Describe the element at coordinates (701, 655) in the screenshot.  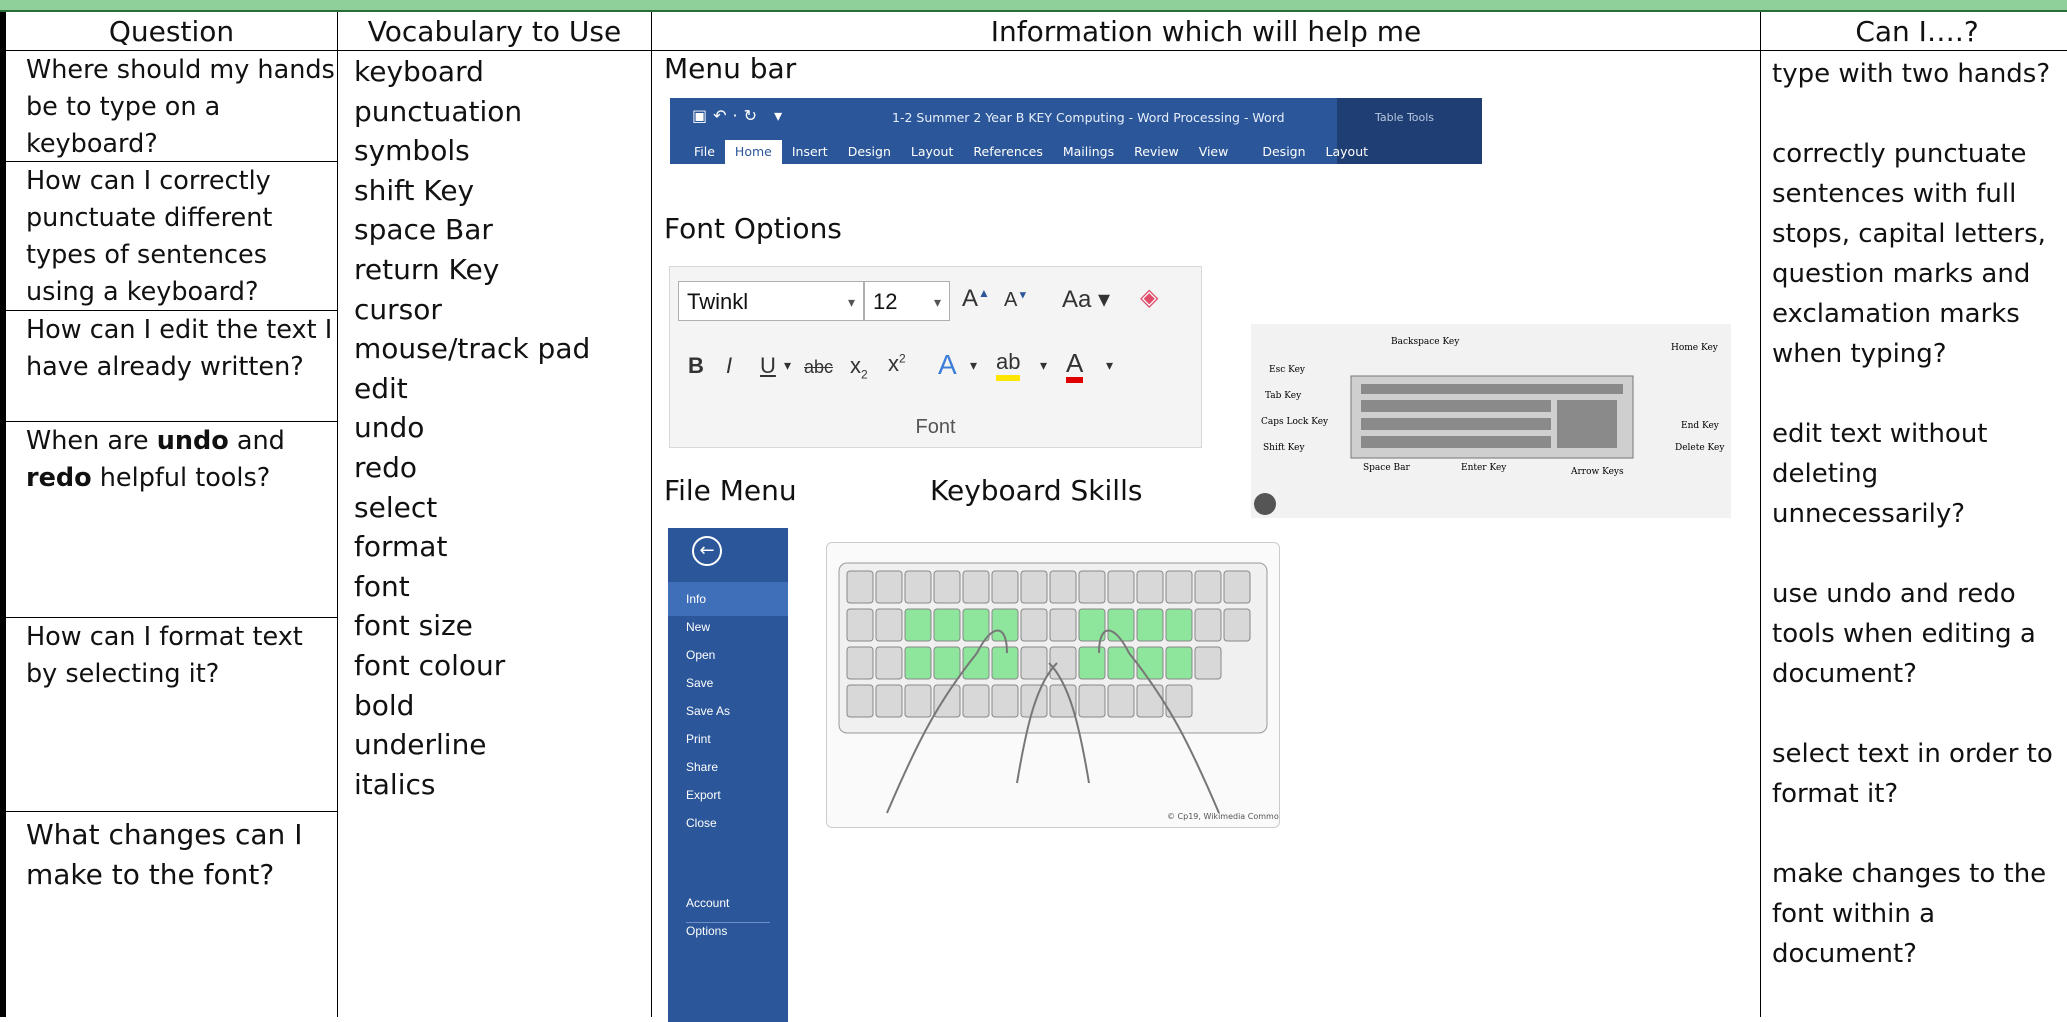
I see `file-menu-item: Open` at that location.